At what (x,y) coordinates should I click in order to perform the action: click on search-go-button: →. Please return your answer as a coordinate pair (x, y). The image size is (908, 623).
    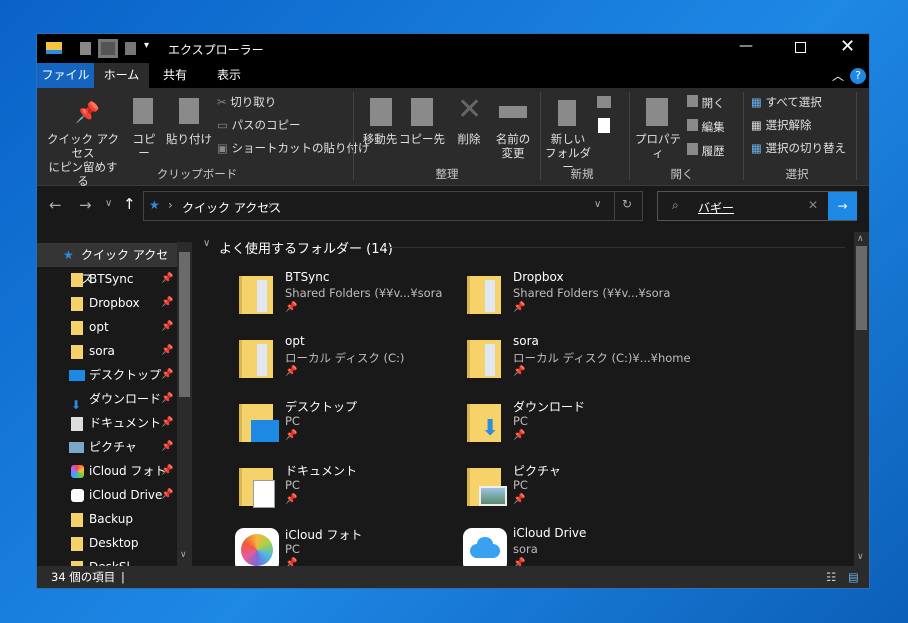
    Looking at the image, I should click on (842, 206).